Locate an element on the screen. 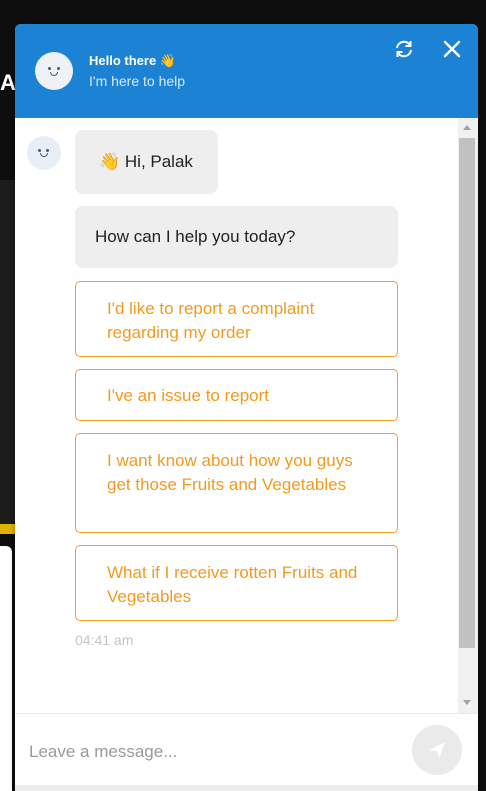  refresh-icon is located at coordinates (404, 49).